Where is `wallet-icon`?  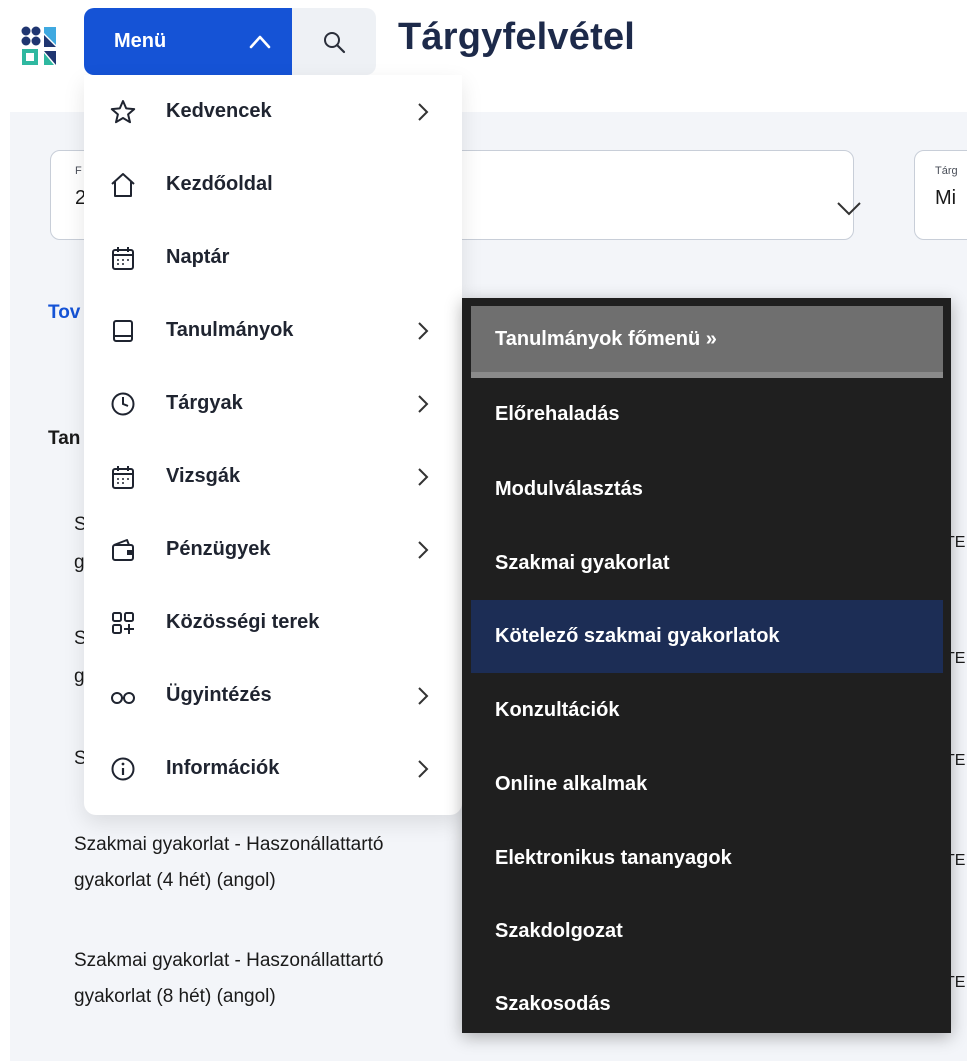
wallet-icon is located at coordinates (123, 550).